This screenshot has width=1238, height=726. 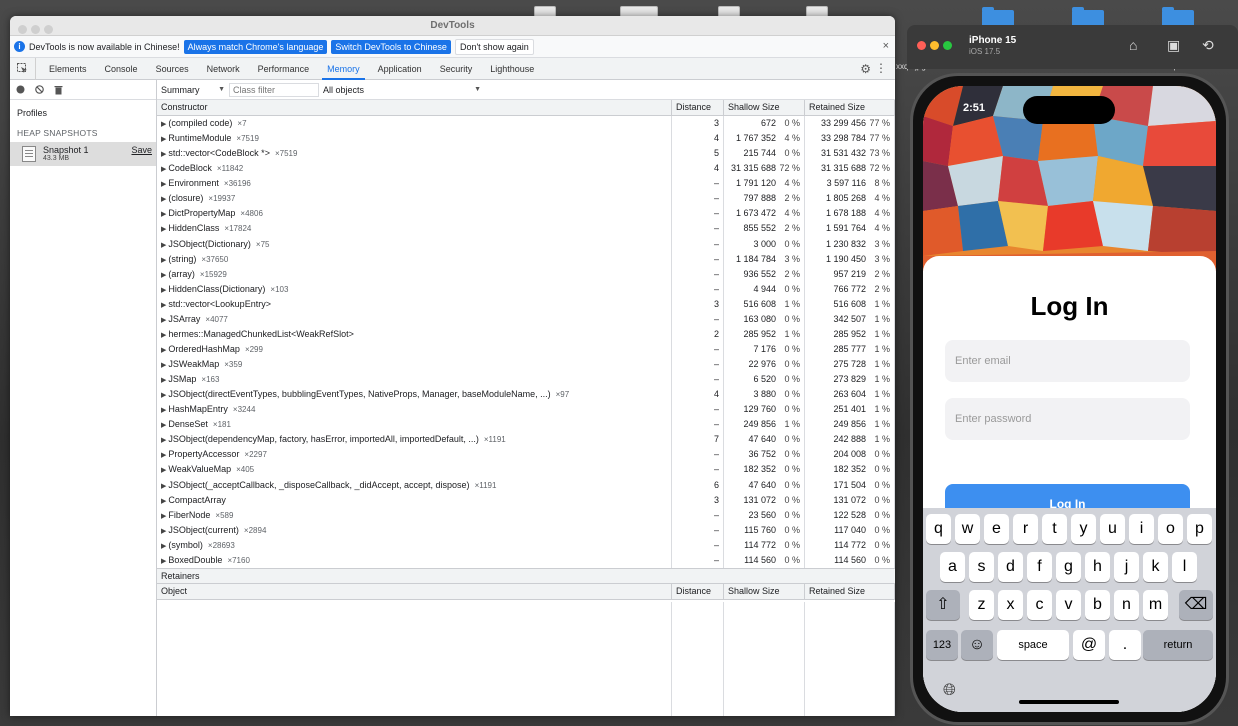 I want to click on password-field: Enter password, so click(x=1067, y=419).